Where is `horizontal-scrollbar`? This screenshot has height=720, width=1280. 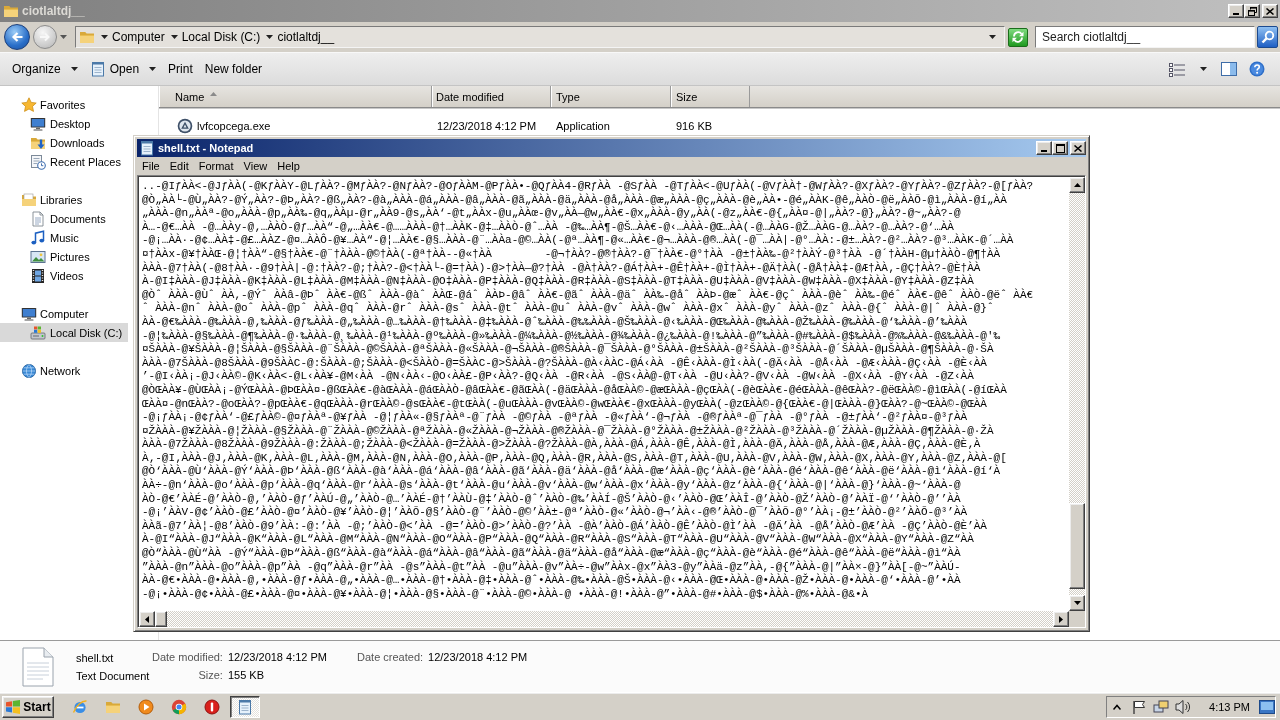
horizontal-scrollbar is located at coordinates (604, 619).